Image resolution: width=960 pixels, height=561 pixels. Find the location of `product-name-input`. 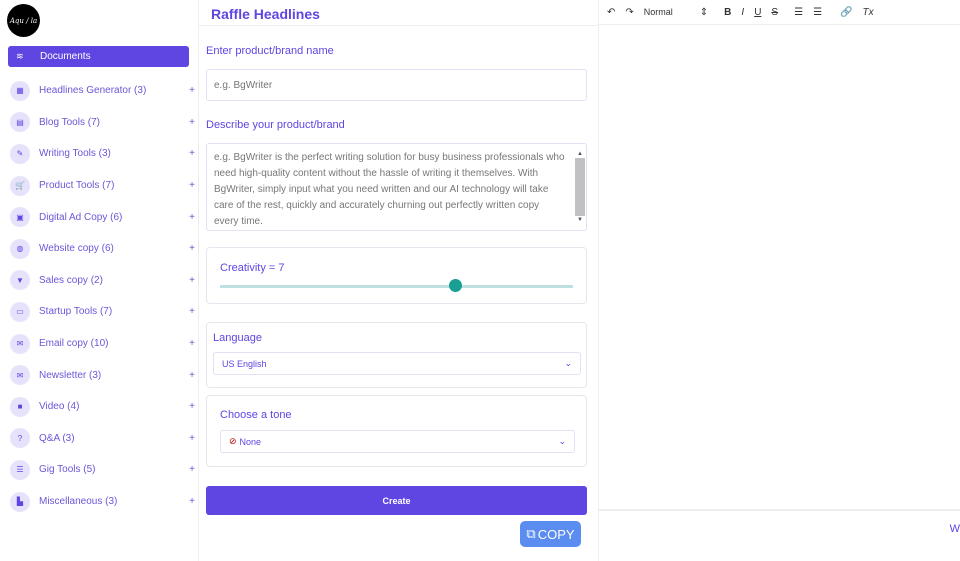

product-name-input is located at coordinates (396, 85).